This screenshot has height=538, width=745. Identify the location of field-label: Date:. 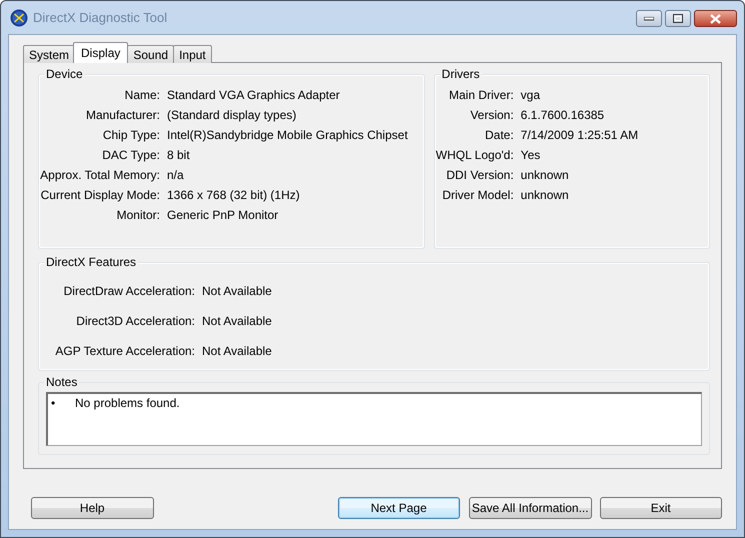
(499, 135).